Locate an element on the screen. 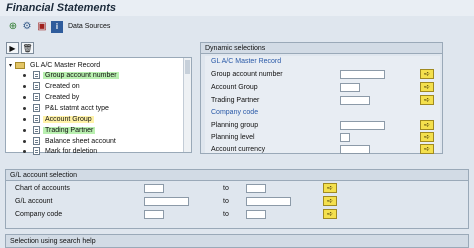 The width and height of the screenshot is (474, 248). tree-item: Trading Partner is located at coordinates (59, 130).